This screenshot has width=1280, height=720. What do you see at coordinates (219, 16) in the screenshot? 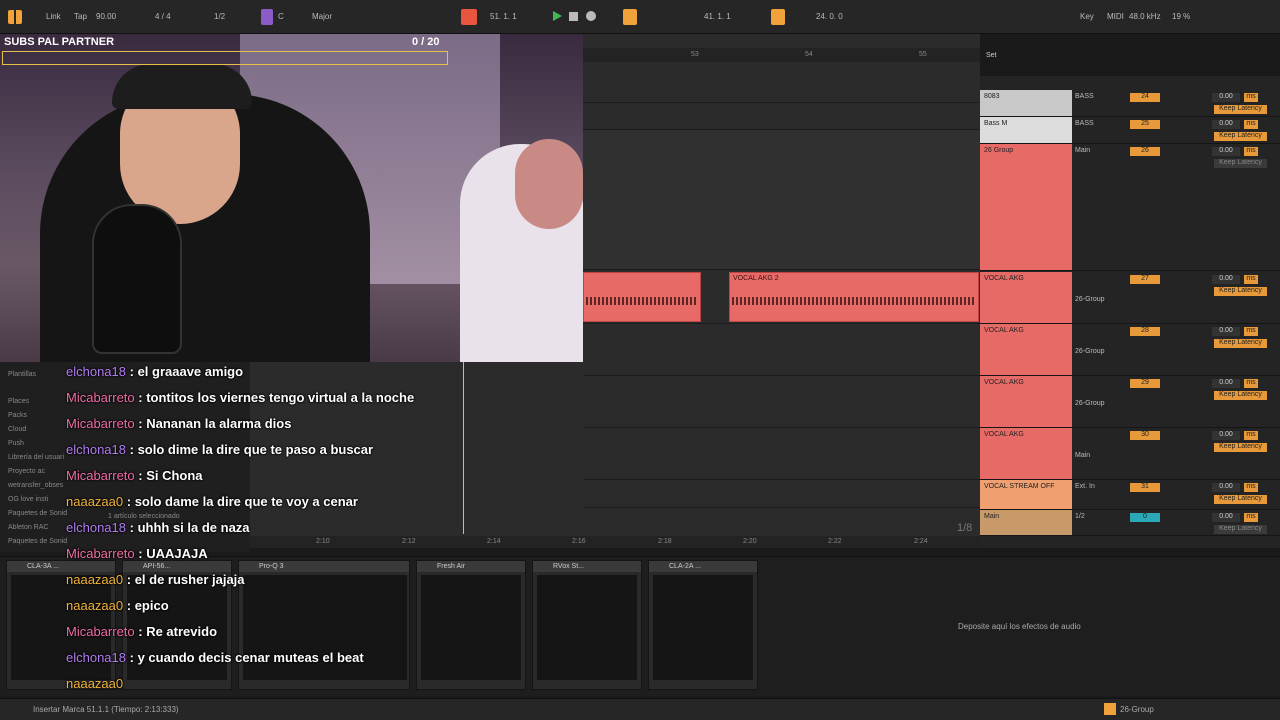
I see `quantize-select: 1/2` at bounding box center [219, 16].